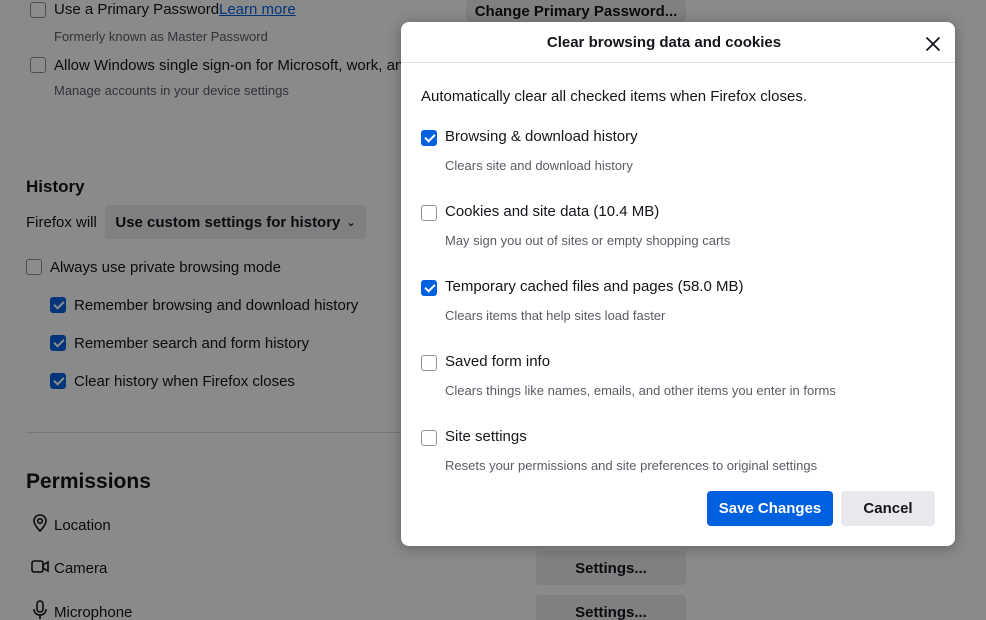 Image resolution: width=986 pixels, height=620 pixels. I want to click on form-info-checkbox, so click(429, 363).